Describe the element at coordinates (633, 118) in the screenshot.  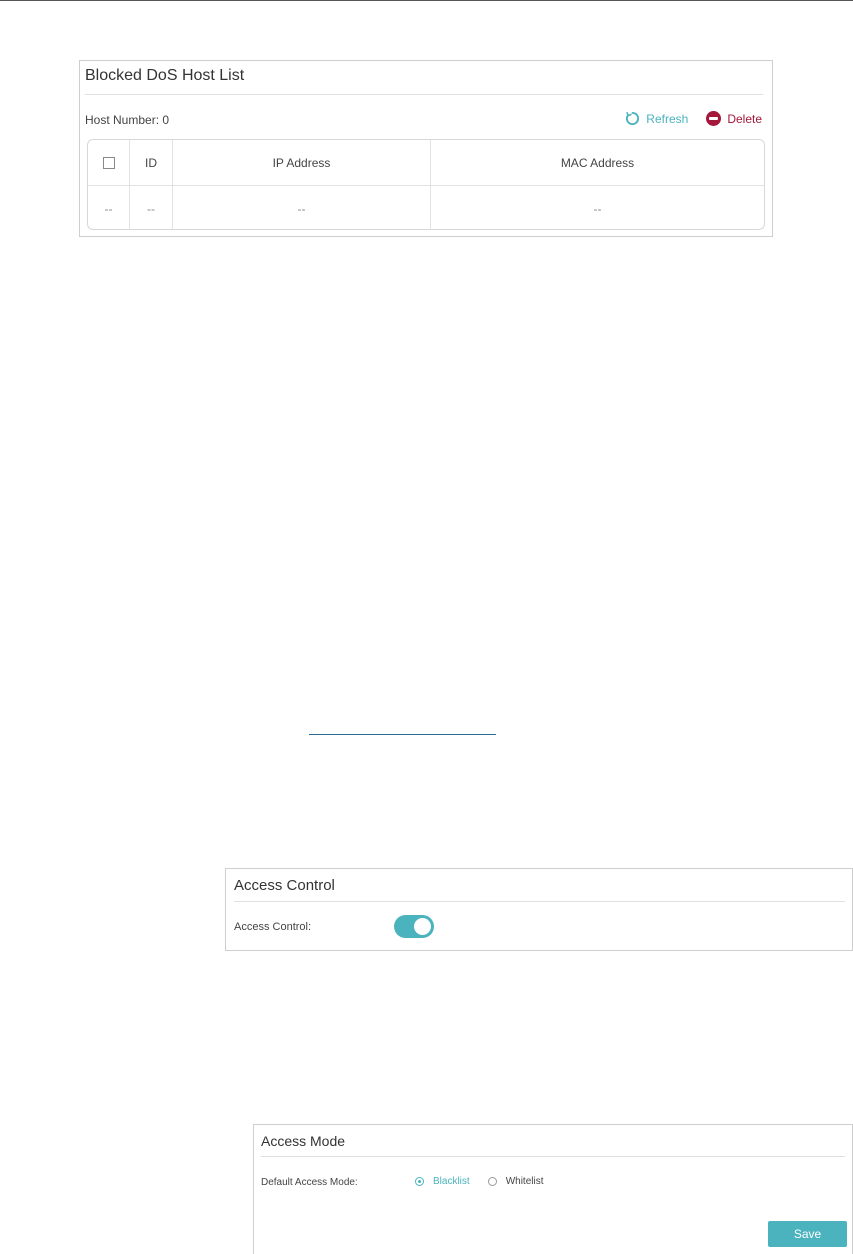
I see `refresh-icon` at that location.